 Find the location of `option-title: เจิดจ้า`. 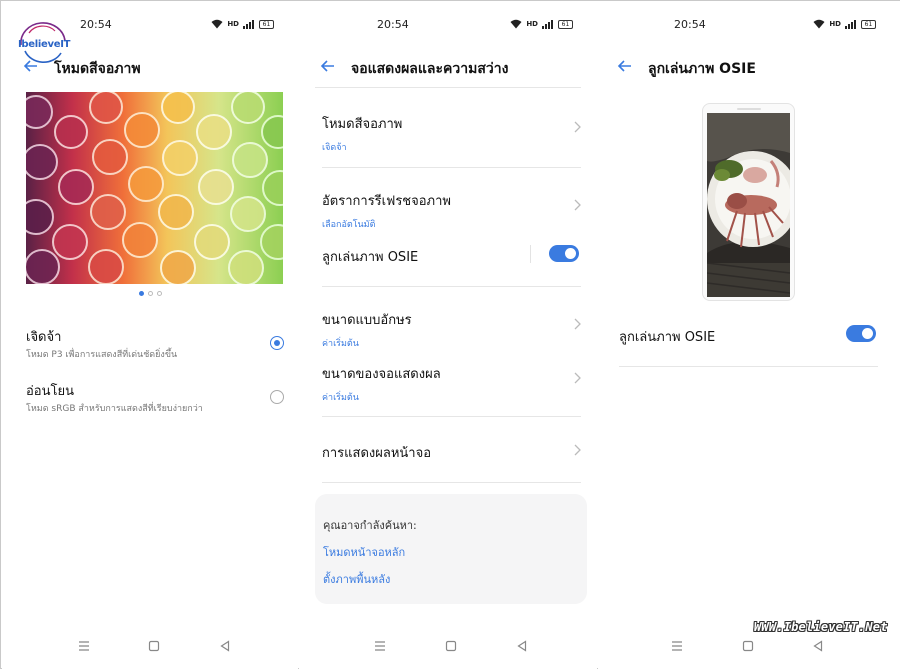

option-title: เจิดจ้า is located at coordinates (44, 337).